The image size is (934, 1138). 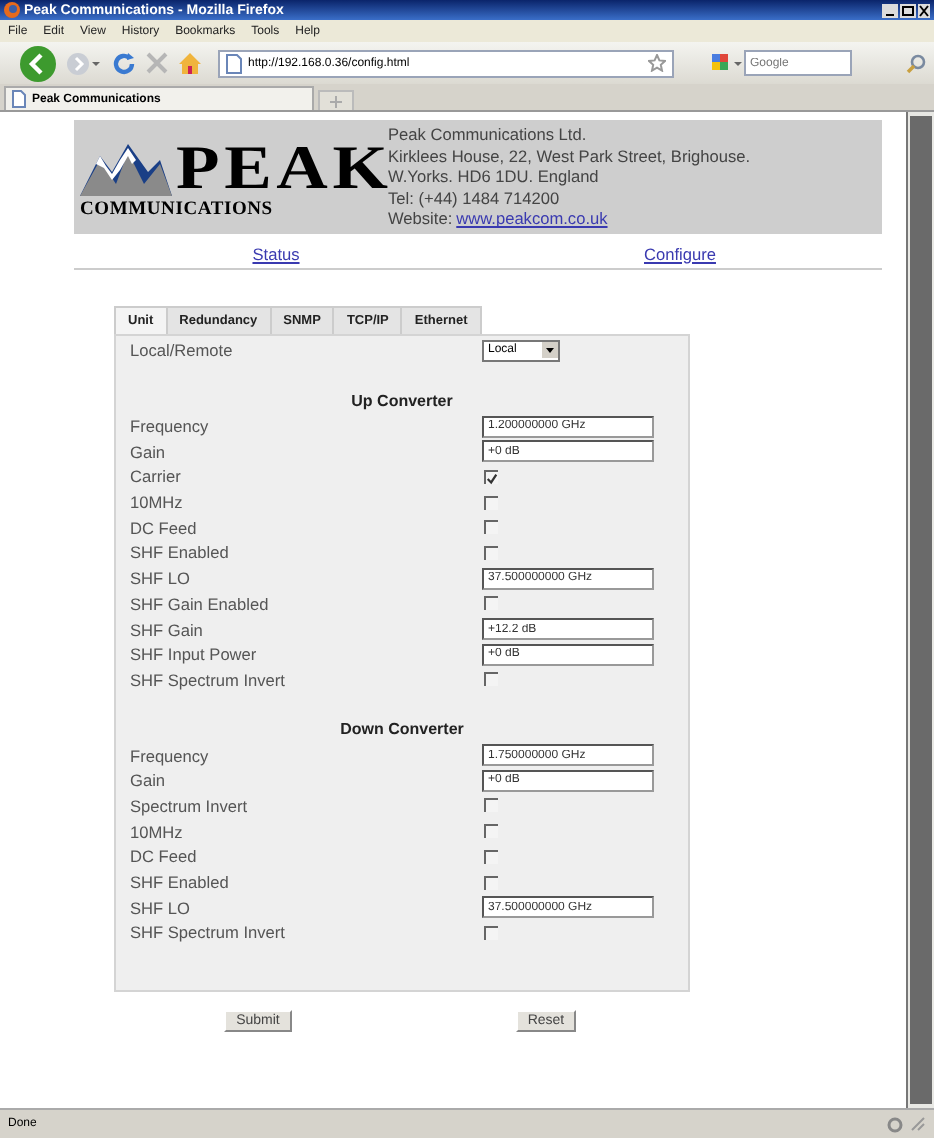 What do you see at coordinates (167, 629) in the screenshot?
I see `field-label: SHF Gain` at bounding box center [167, 629].